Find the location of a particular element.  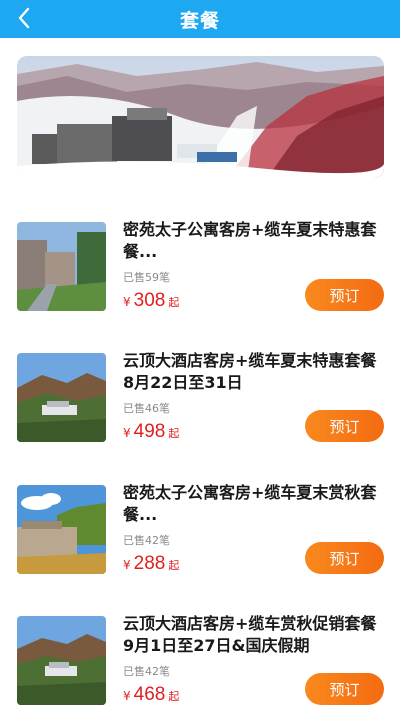

app-header: 套餐 is located at coordinates (200, 19).